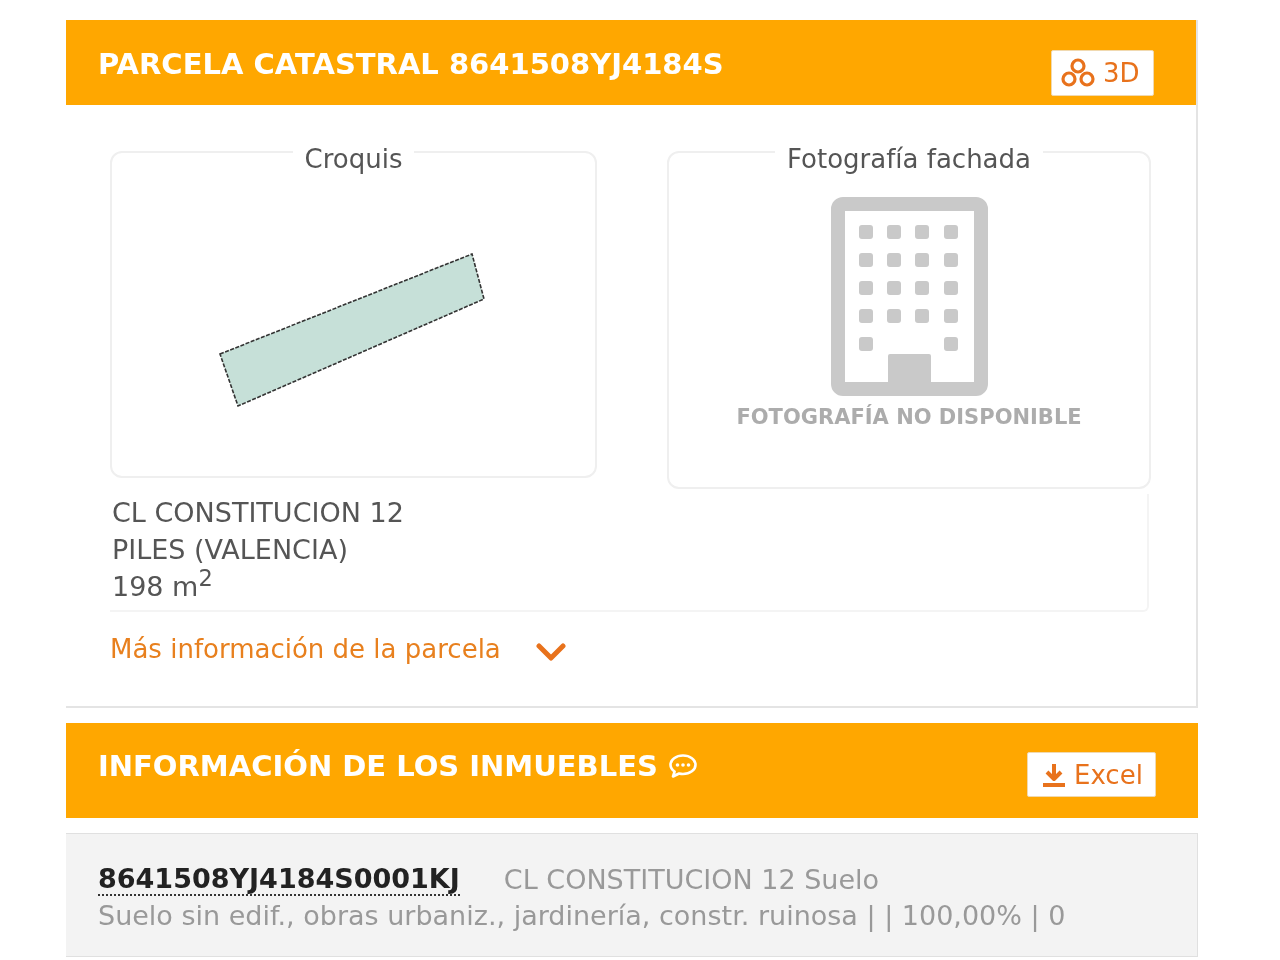 The image size is (1280, 960). Describe the element at coordinates (353, 152) in the screenshot. I see `frame-legend: Croquis` at that location.